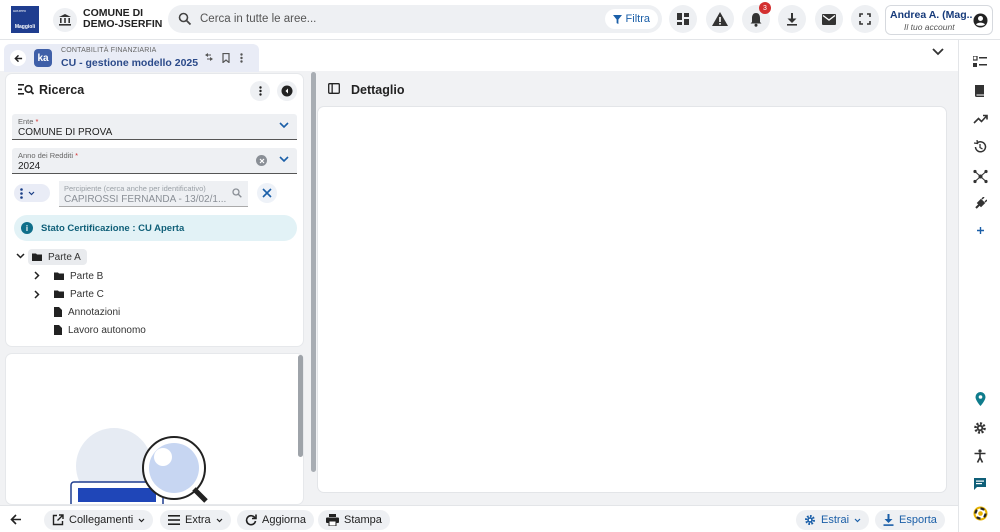  What do you see at coordinates (354, 520) in the screenshot?
I see `stampa-button: Stampa` at bounding box center [354, 520].